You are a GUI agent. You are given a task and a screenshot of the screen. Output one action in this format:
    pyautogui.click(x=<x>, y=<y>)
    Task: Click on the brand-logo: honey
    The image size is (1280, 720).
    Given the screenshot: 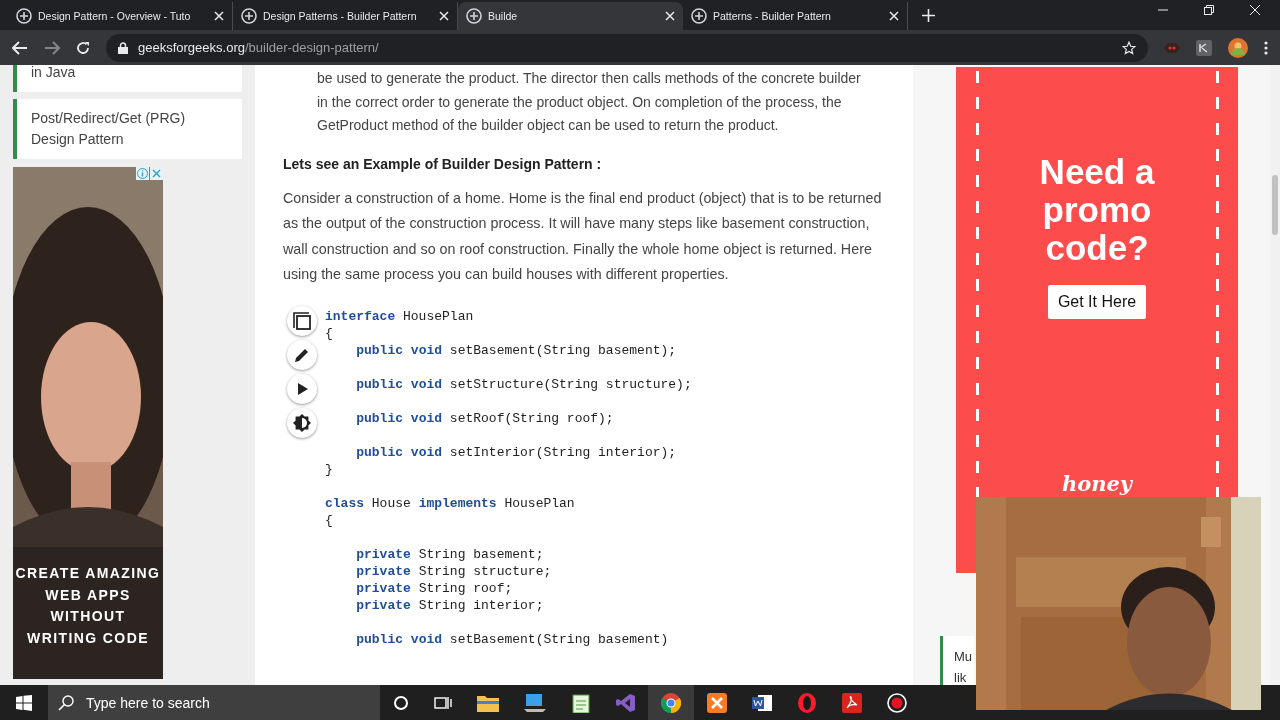 What is the action you would take?
    pyautogui.click(x=1097, y=483)
    